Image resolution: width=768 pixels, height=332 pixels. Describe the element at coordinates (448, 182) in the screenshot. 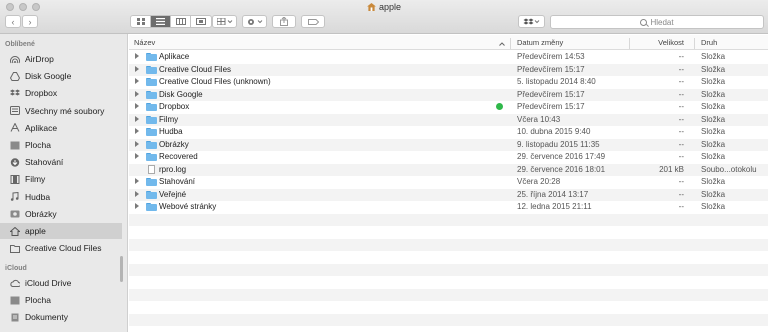

I see `table-row: Stahování Včera 20:28 -- Složka` at that location.